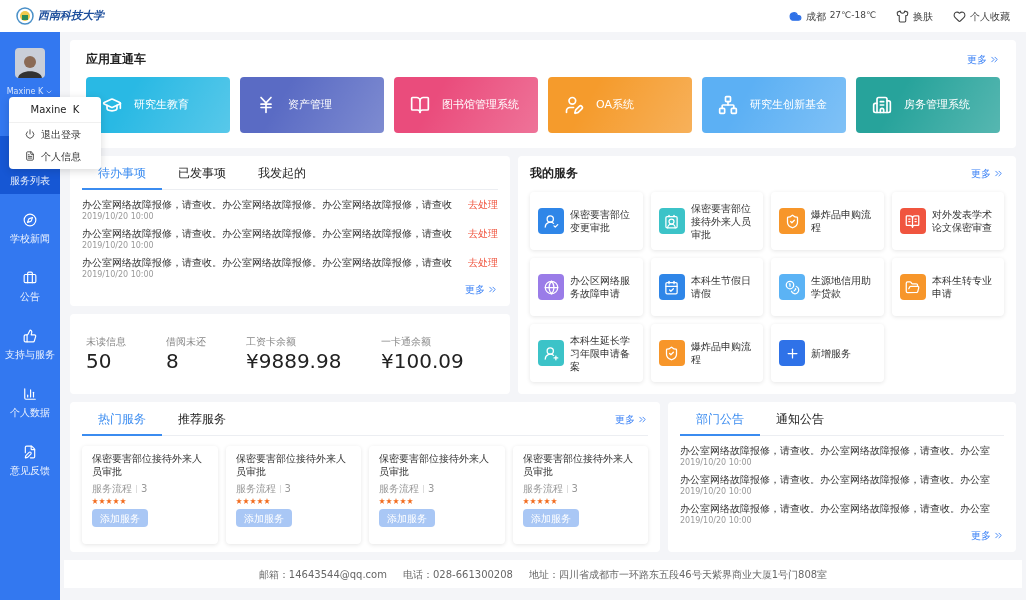  Describe the element at coordinates (458, 574) in the screenshot. I see `footer-text: 电话：028-661300208` at that location.